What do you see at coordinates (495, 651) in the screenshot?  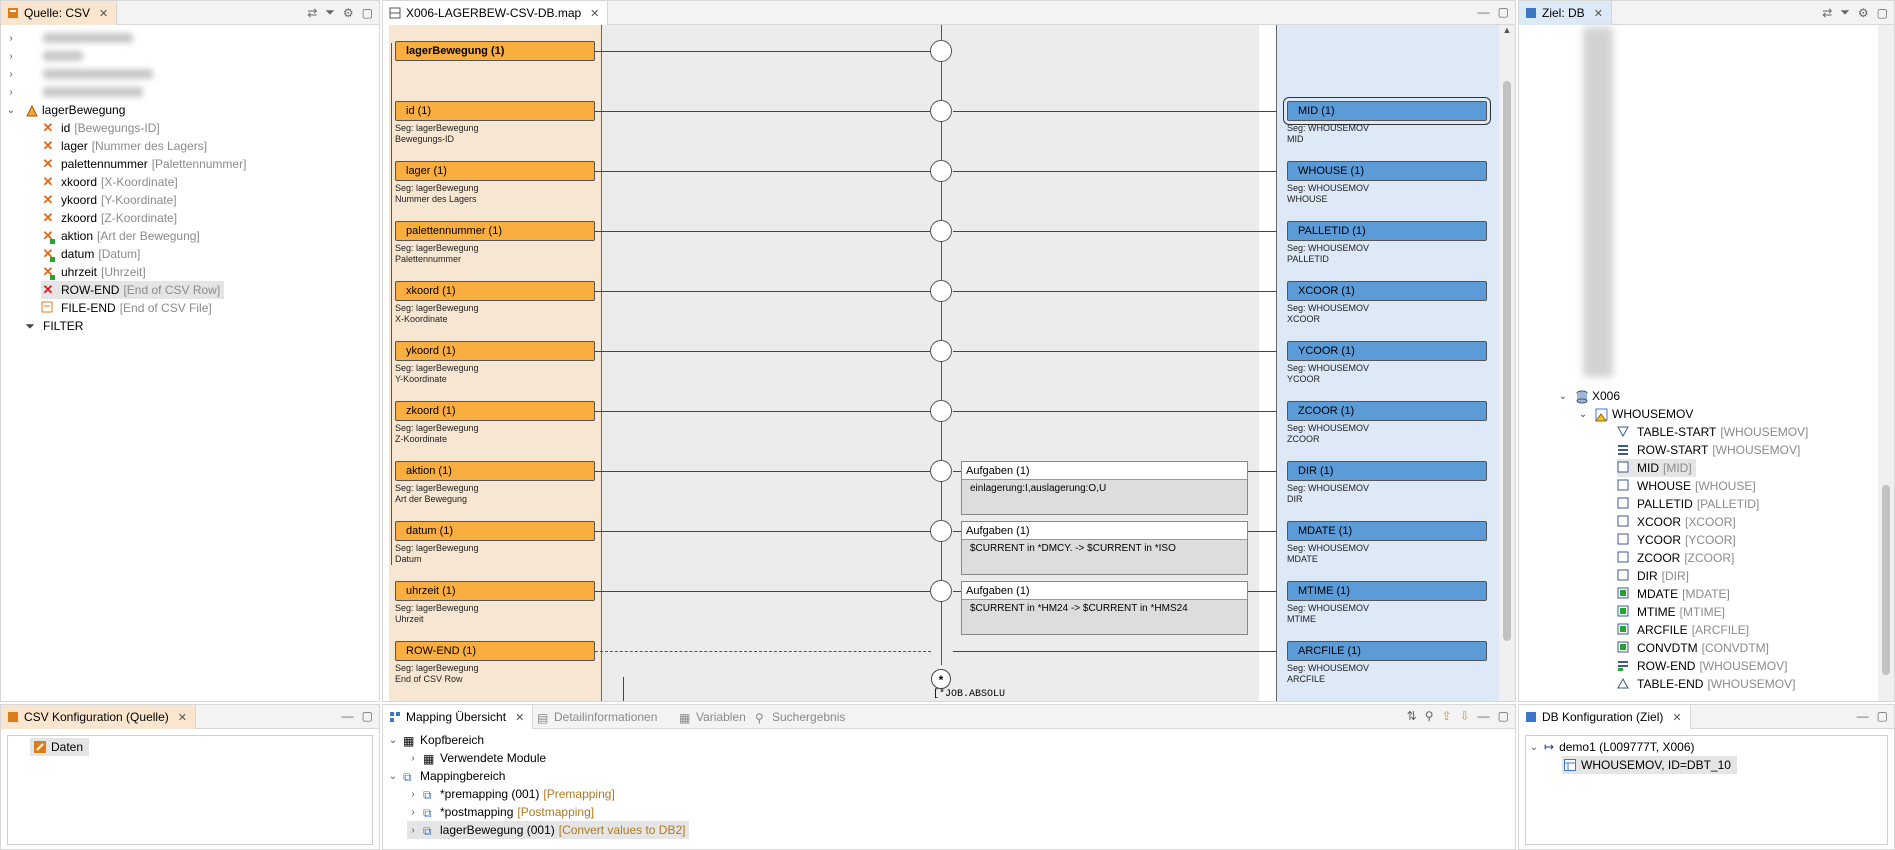 I see `source-node-box: ROW-END (1)` at bounding box center [495, 651].